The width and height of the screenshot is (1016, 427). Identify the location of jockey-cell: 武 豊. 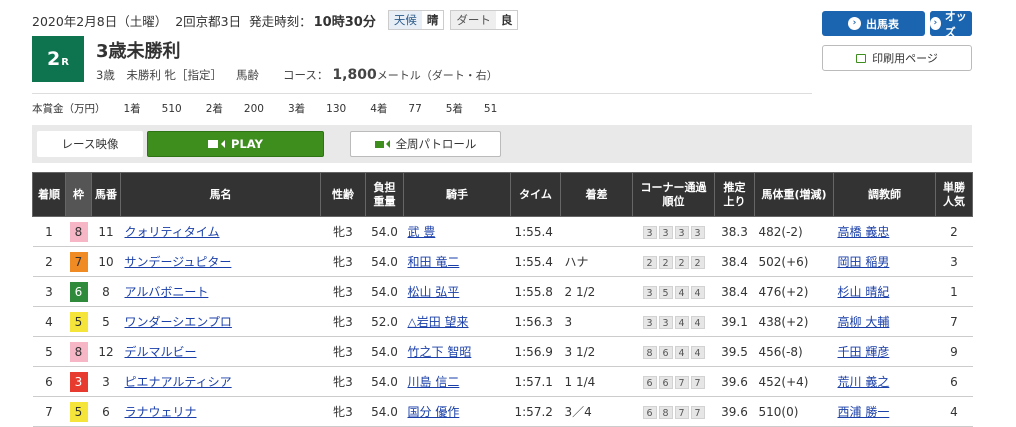
(457, 231).